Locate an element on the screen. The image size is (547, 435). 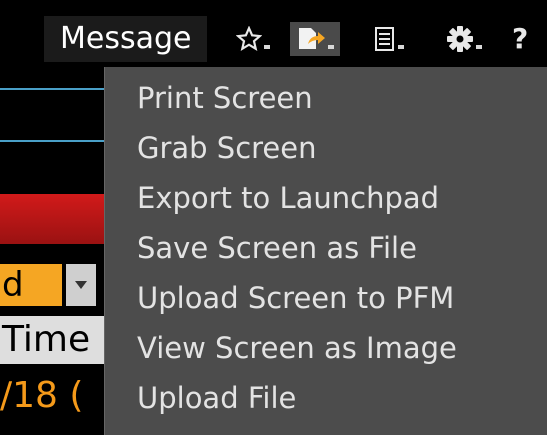
export-menu-button is located at coordinates (315, 39).